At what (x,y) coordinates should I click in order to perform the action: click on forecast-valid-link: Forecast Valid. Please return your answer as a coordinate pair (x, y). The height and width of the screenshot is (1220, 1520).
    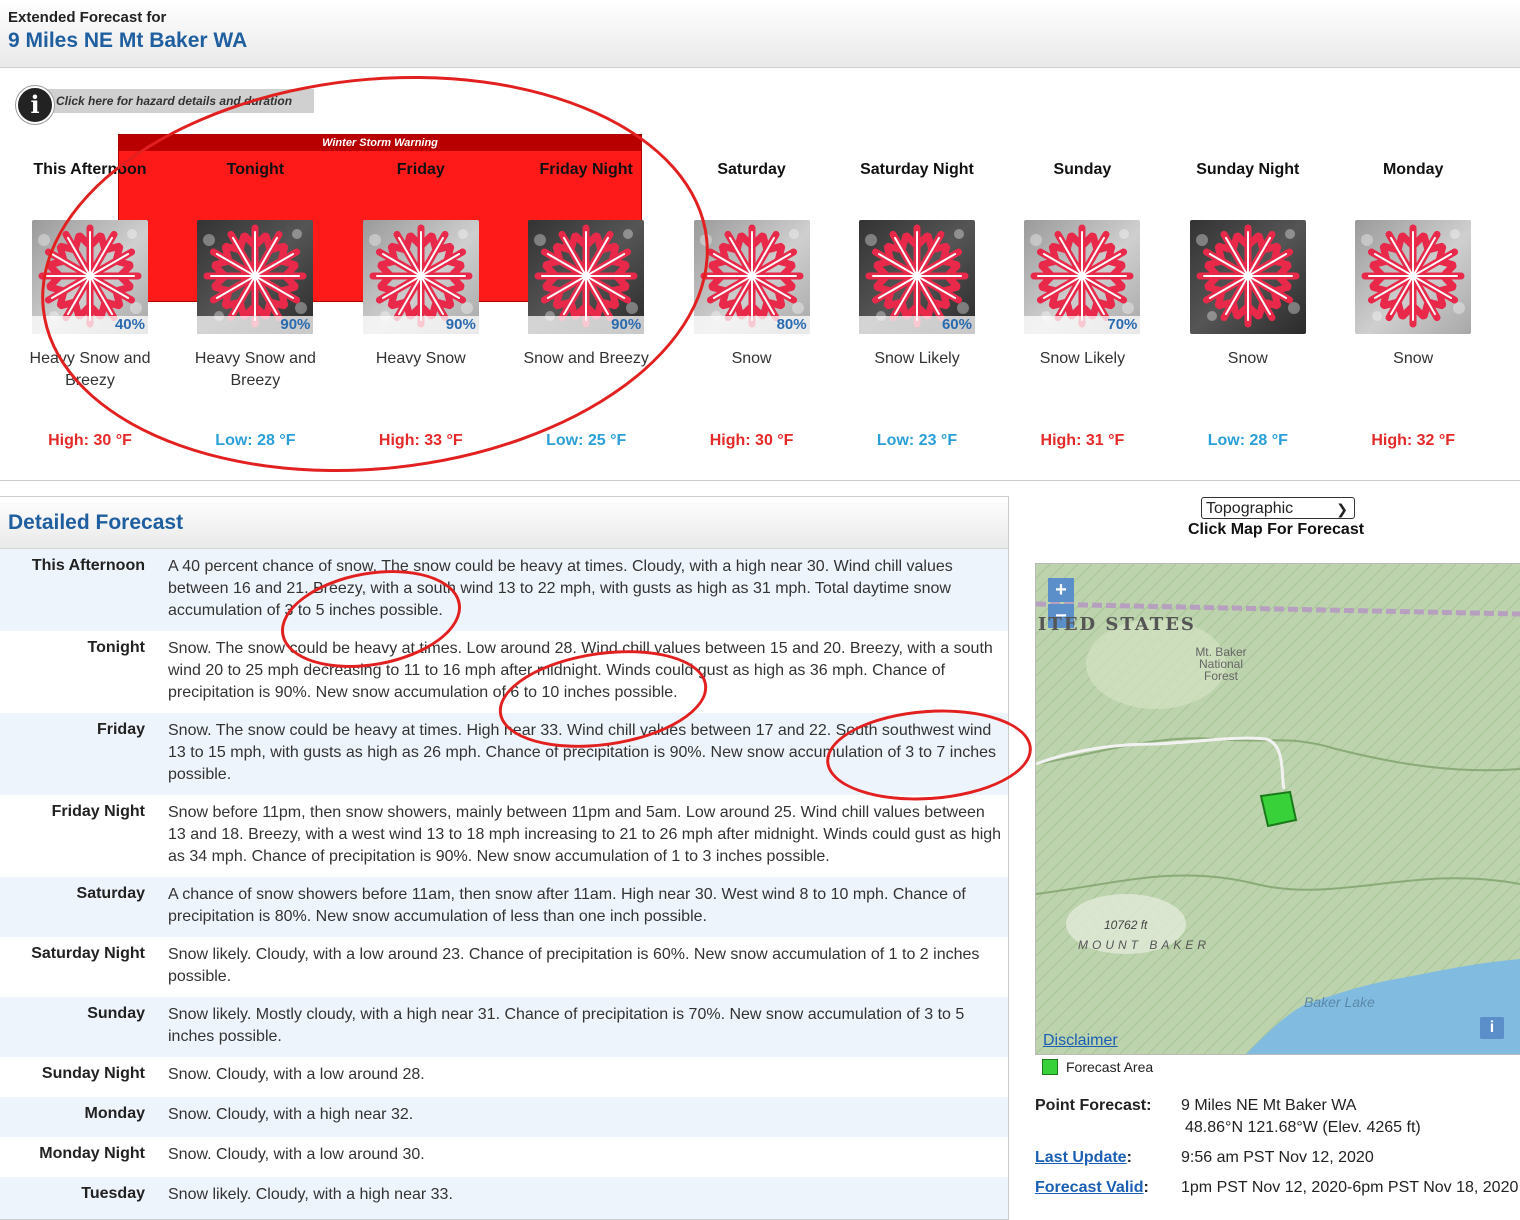
    Looking at the image, I should click on (1089, 1187).